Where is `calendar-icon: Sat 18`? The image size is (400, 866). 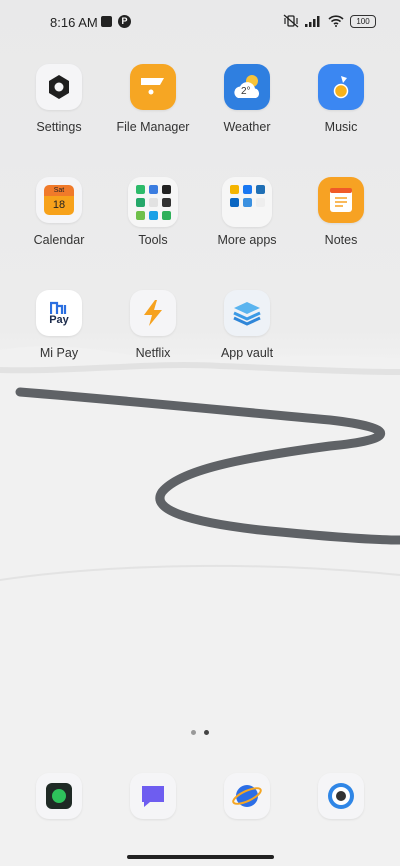
calendar-icon: Sat 18 is located at coordinates (59, 200).